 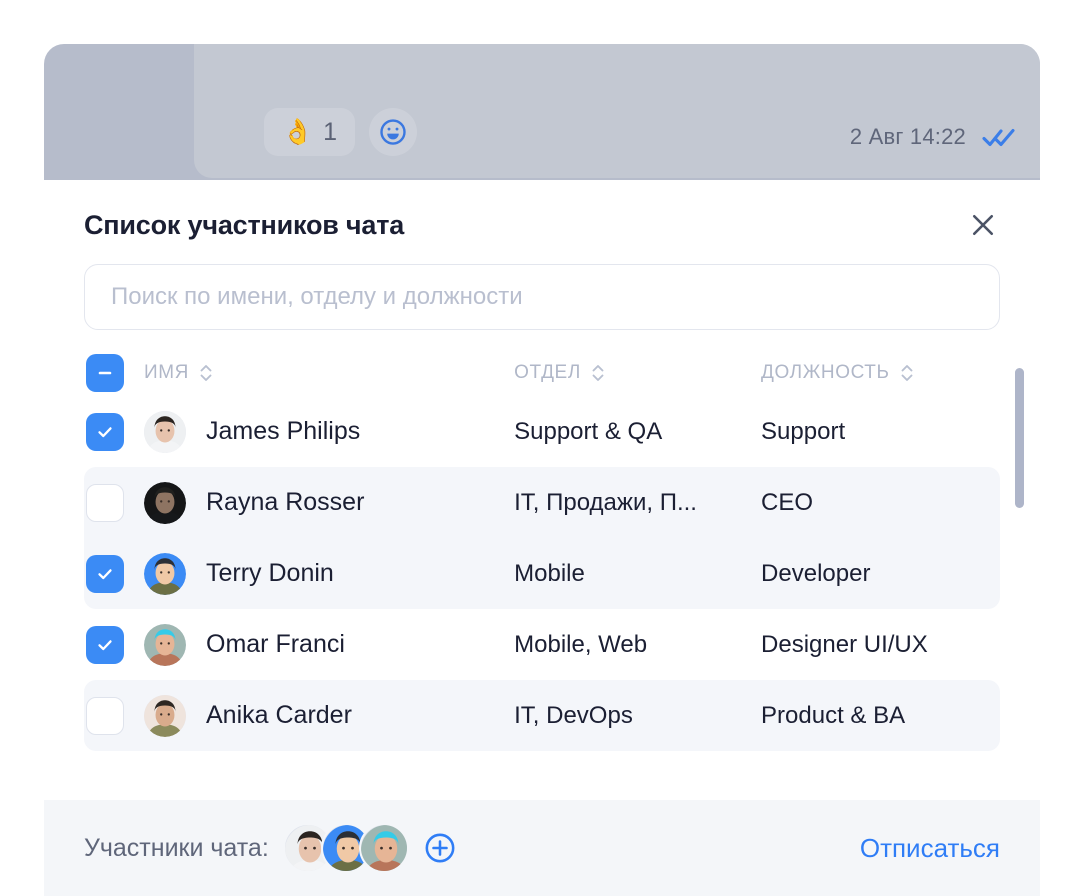 What do you see at coordinates (283, 431) in the screenshot?
I see `participant-name: James Philips` at bounding box center [283, 431].